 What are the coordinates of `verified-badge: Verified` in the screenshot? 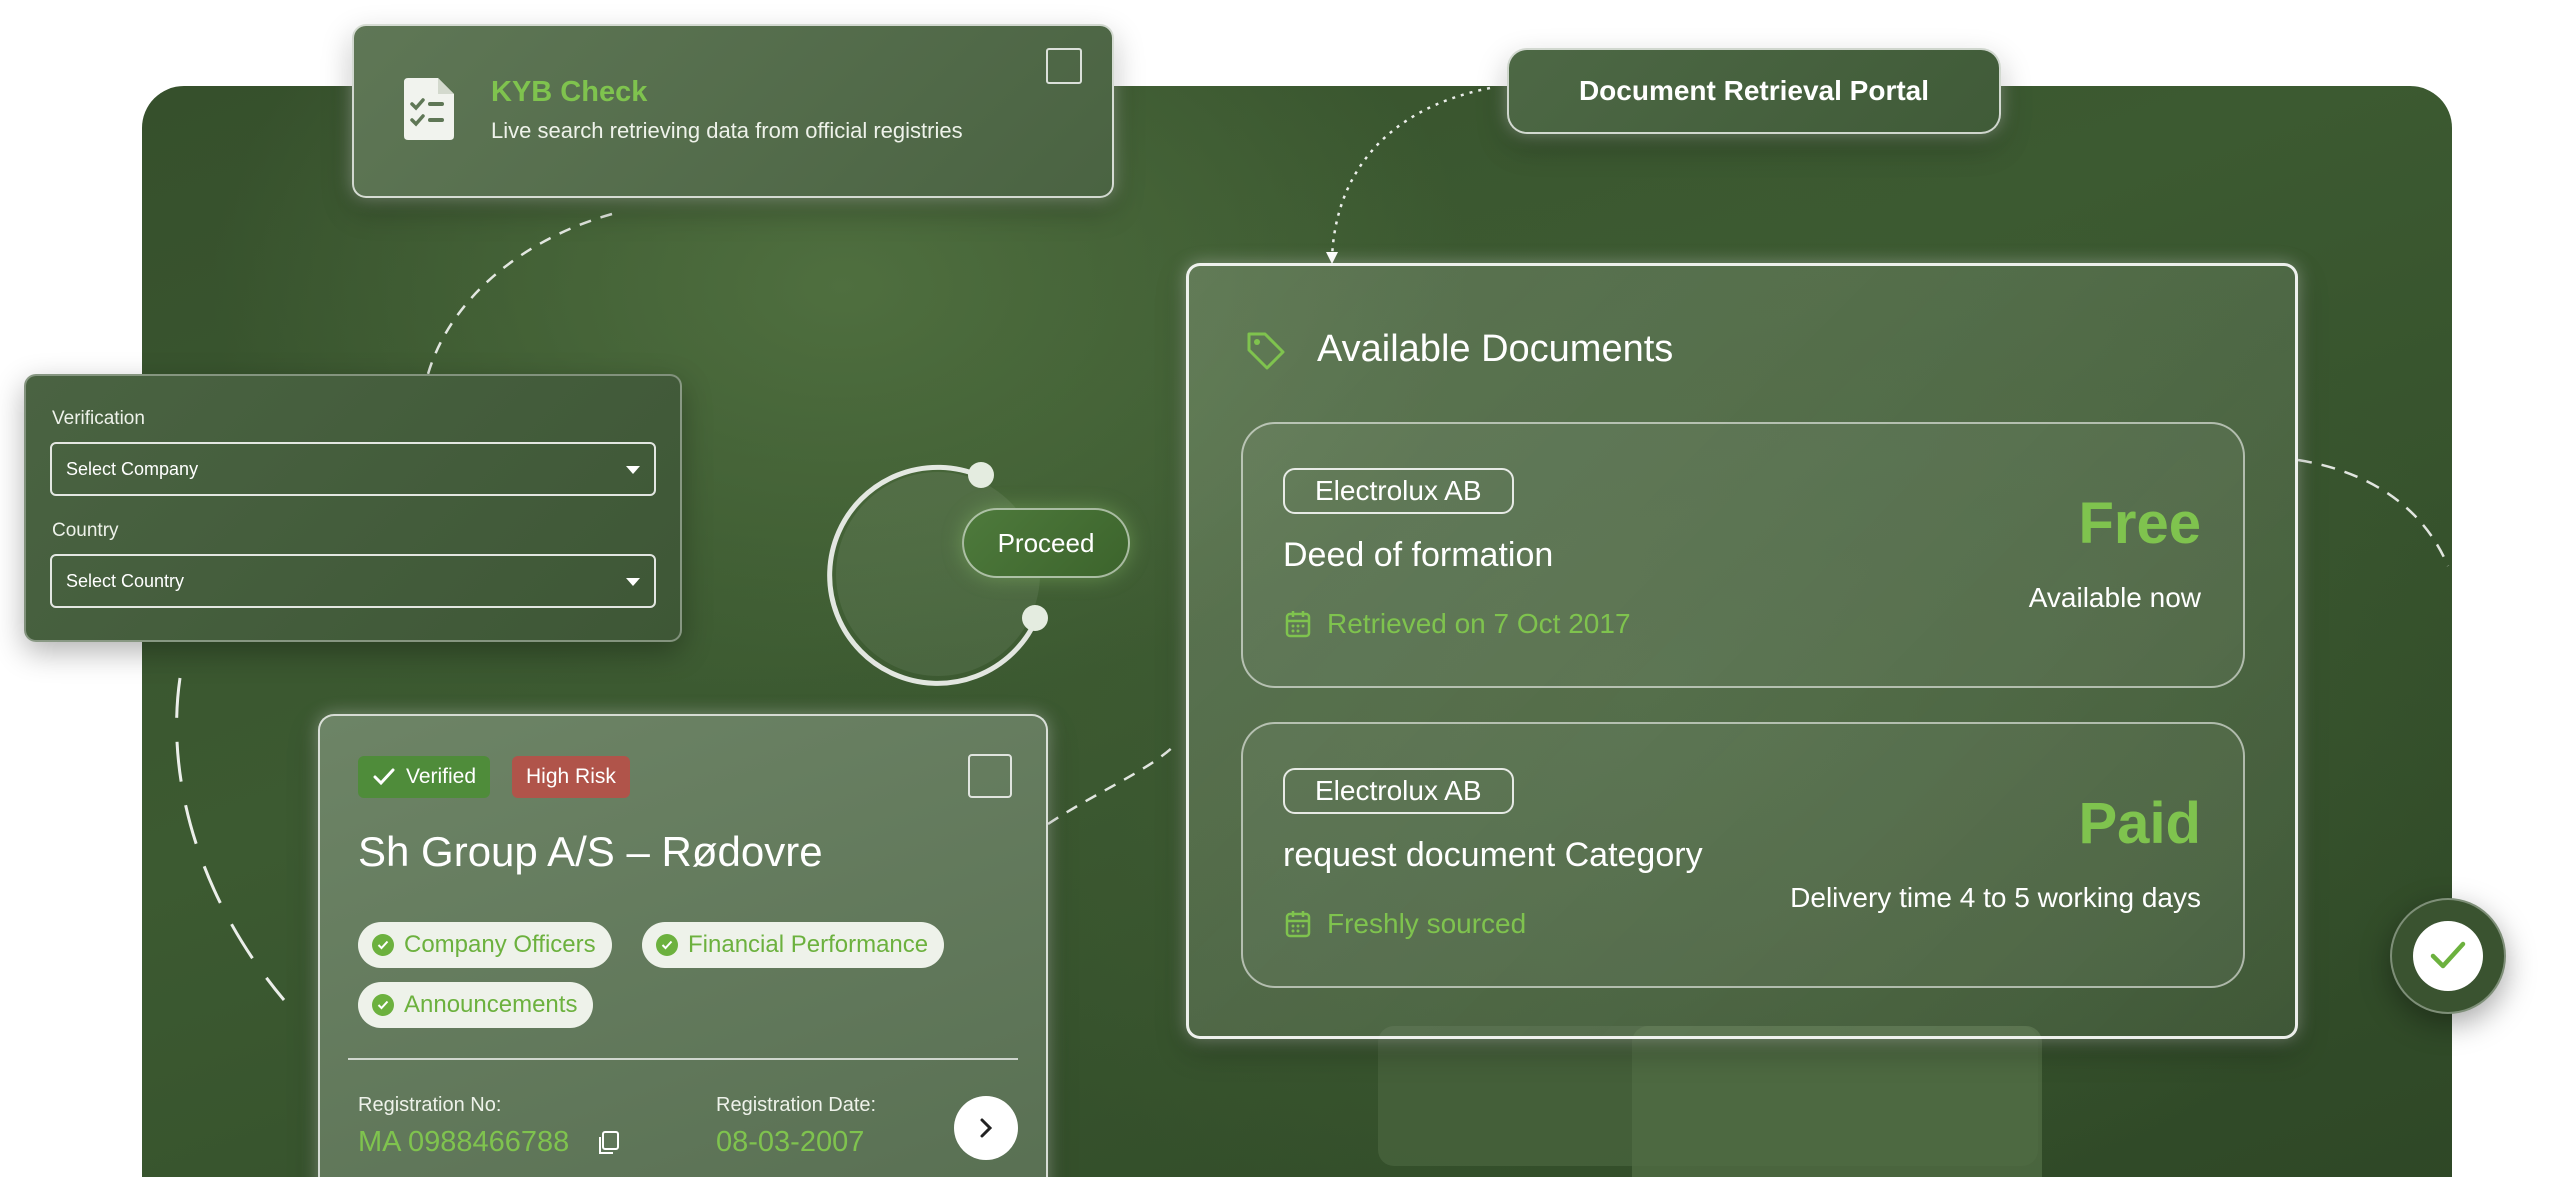 It's located at (424, 777).